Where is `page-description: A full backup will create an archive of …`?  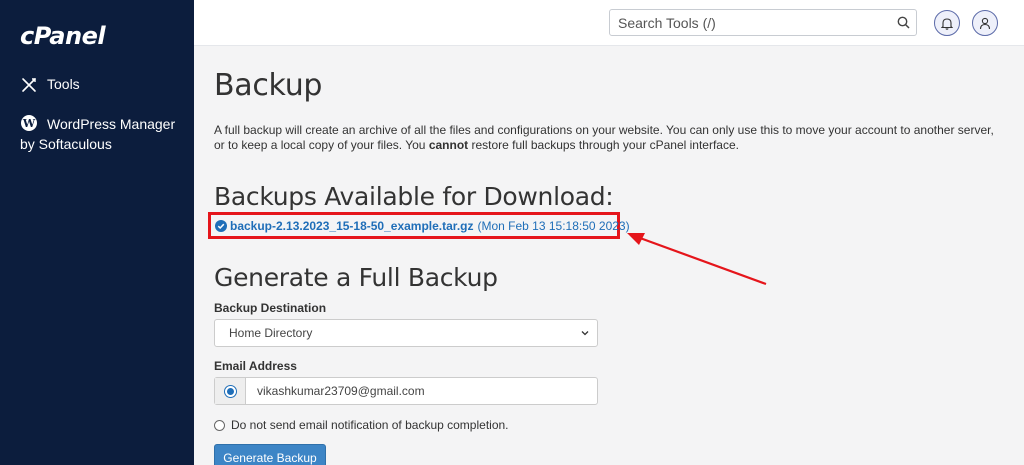 page-description: A full backup will create an archive of … is located at coordinates (604, 137).